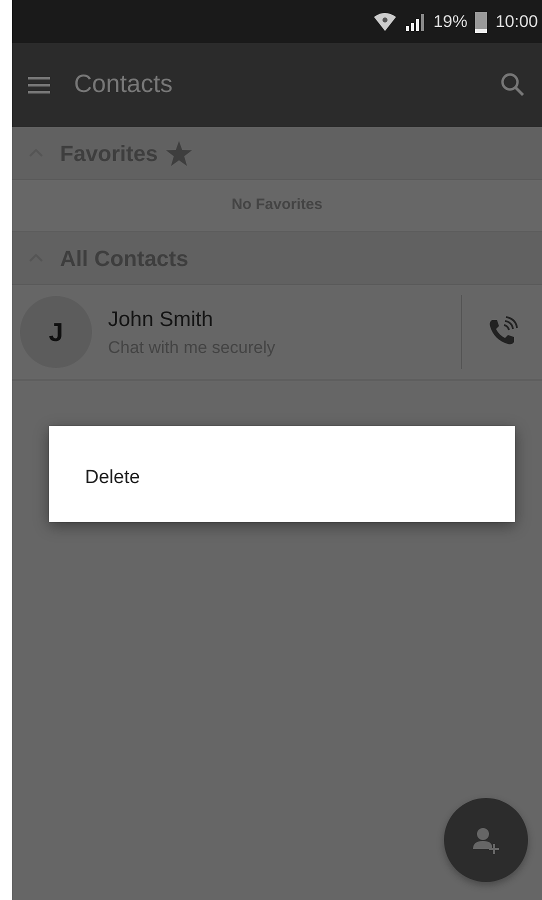 The width and height of the screenshot is (542, 900). I want to click on avatar: J, so click(56, 332).